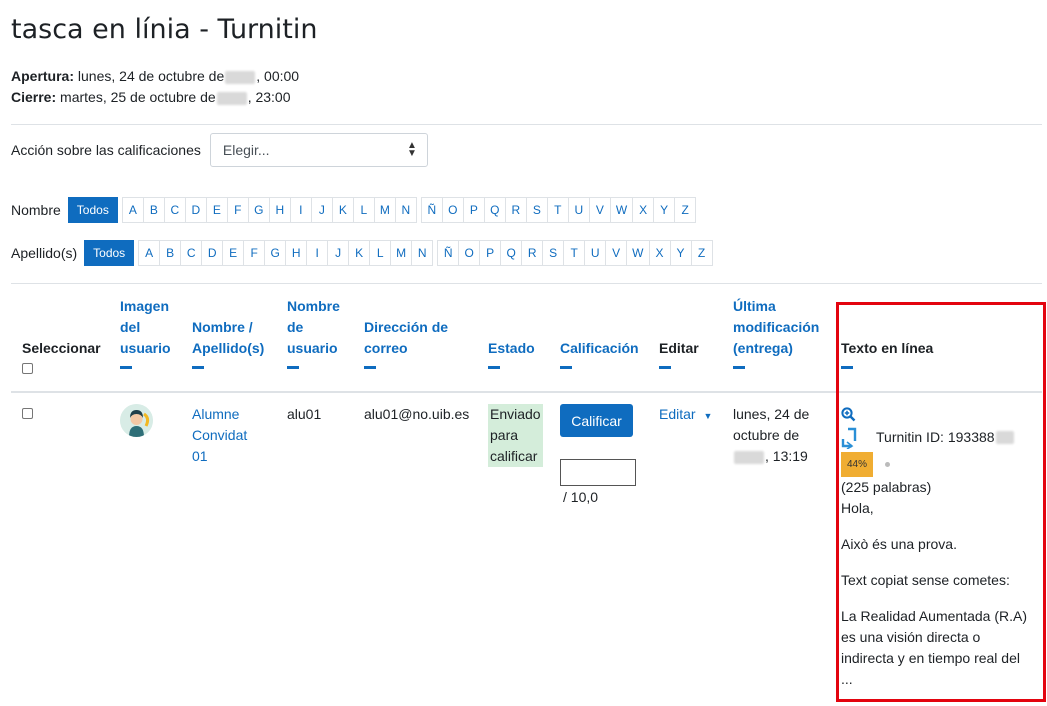 The width and height of the screenshot is (1047, 706). I want to click on header-image: Imagen del usuario, so click(145, 332).